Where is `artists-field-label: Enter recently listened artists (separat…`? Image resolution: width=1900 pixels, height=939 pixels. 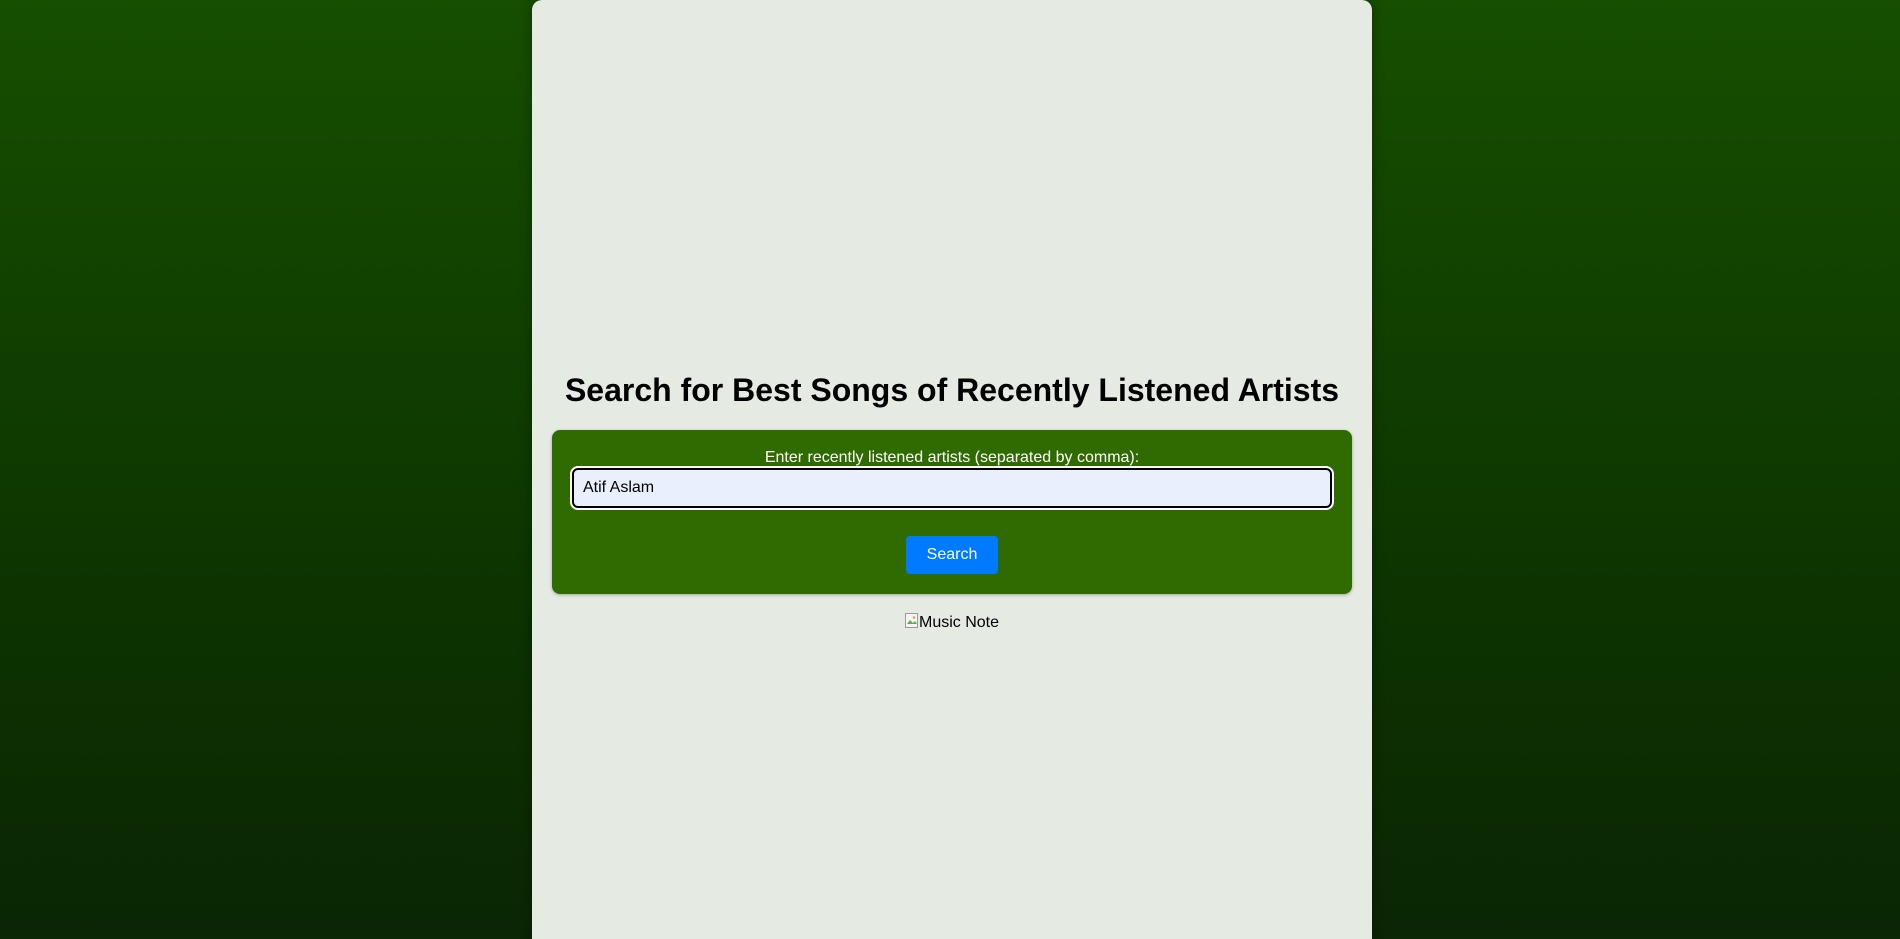
artists-field-label: Enter recently listened artists (separat… is located at coordinates (952, 457).